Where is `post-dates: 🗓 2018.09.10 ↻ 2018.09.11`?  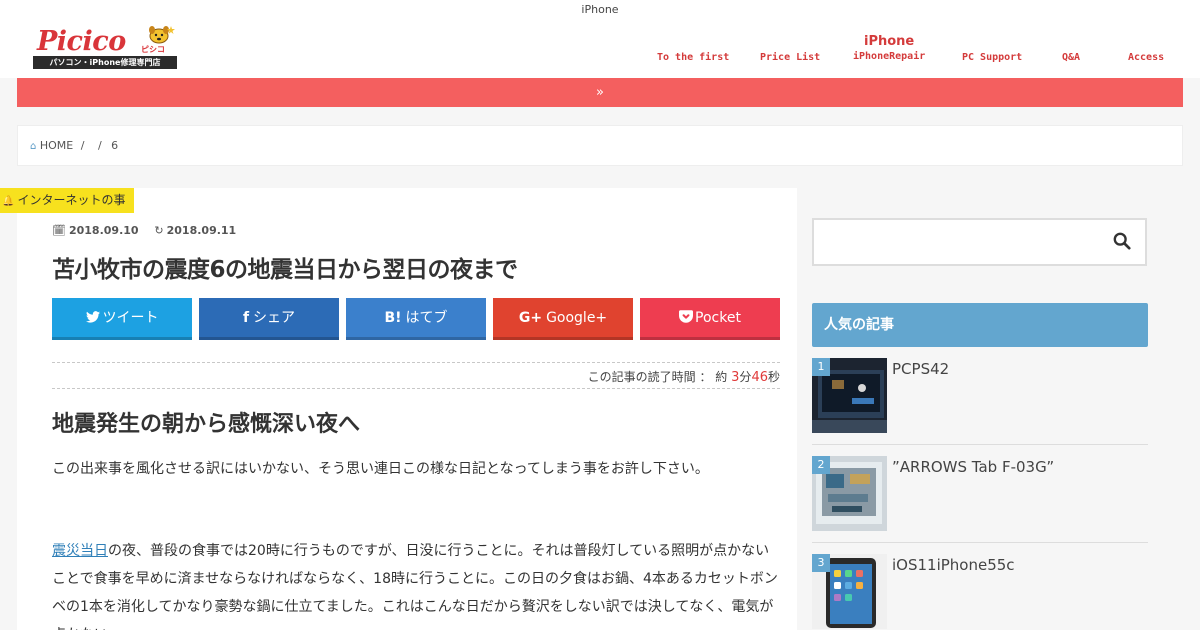 post-dates: 🗓 2018.09.10 ↻ 2018.09.11 is located at coordinates (144, 230).